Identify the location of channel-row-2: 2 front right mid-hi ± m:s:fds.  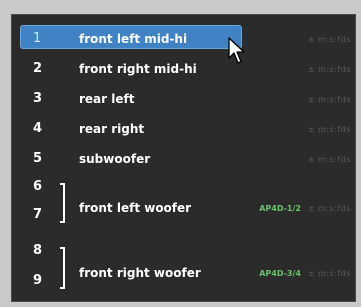
(183, 69).